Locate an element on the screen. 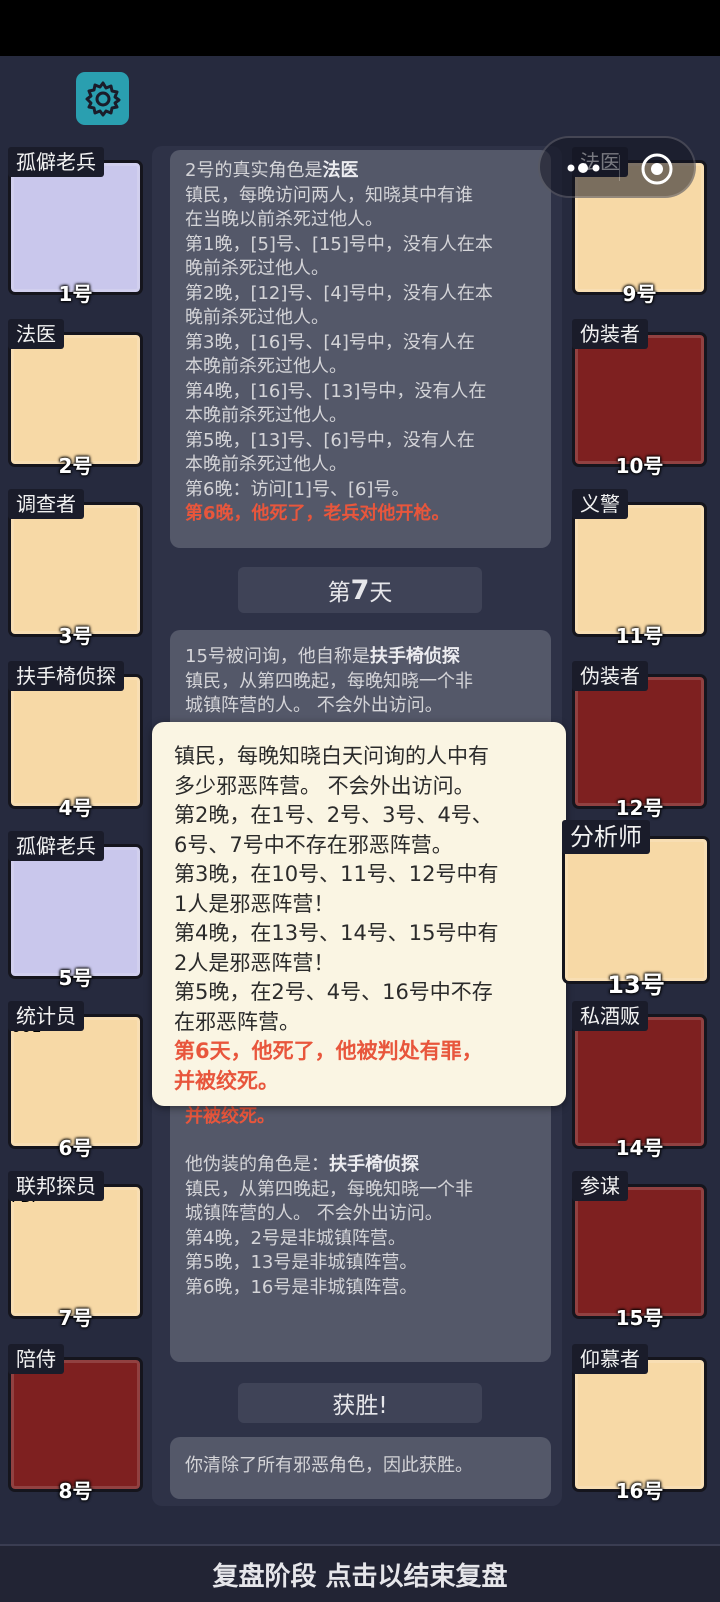 The width and height of the screenshot is (720, 1602). player-card: 调查者 3号 is located at coordinates (75, 568).